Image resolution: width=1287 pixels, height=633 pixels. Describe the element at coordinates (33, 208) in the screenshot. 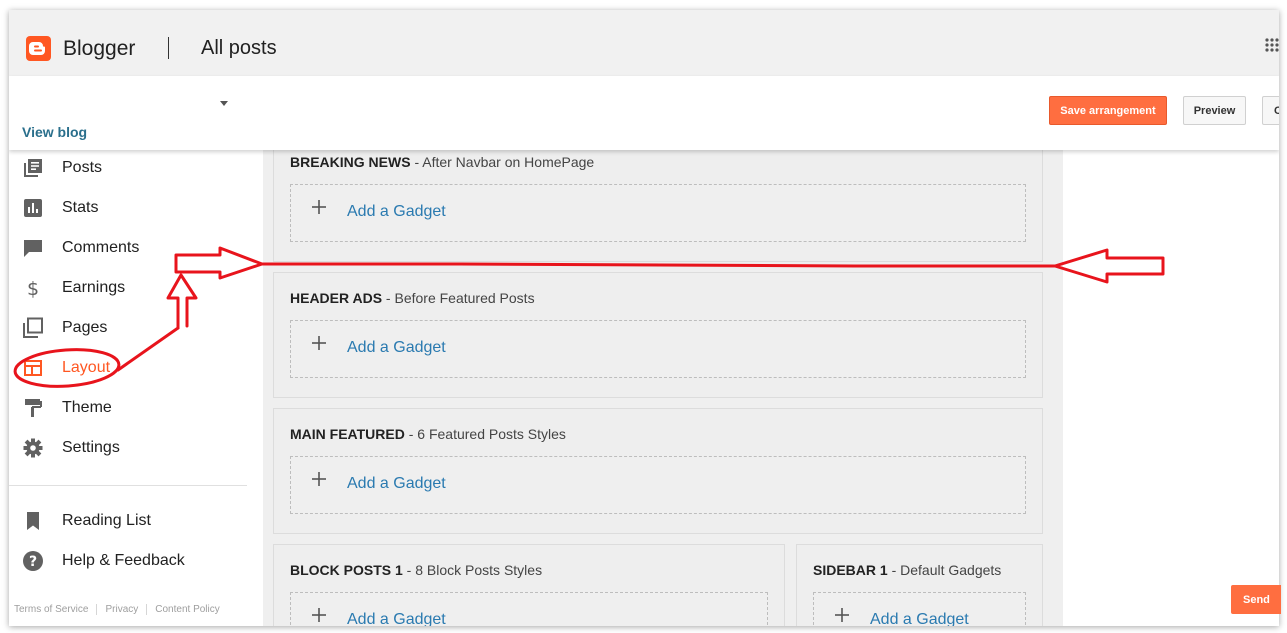

I see `stats-icon` at that location.